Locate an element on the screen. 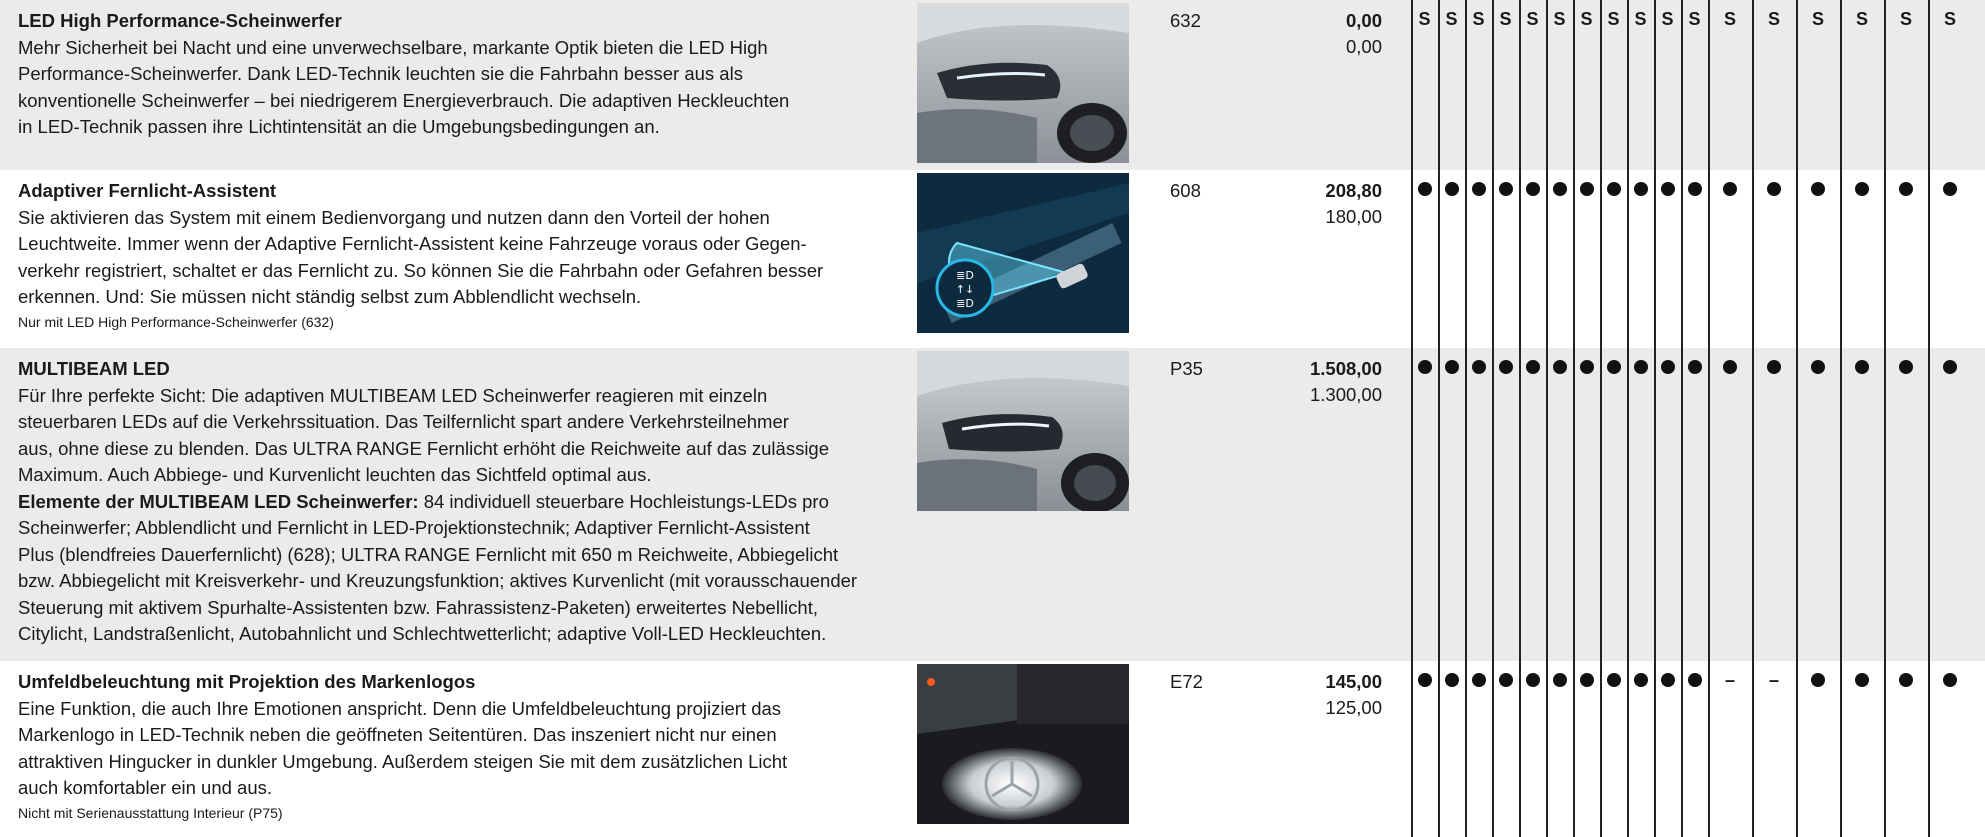  not-available-mark: – is located at coordinates (1729, 680).